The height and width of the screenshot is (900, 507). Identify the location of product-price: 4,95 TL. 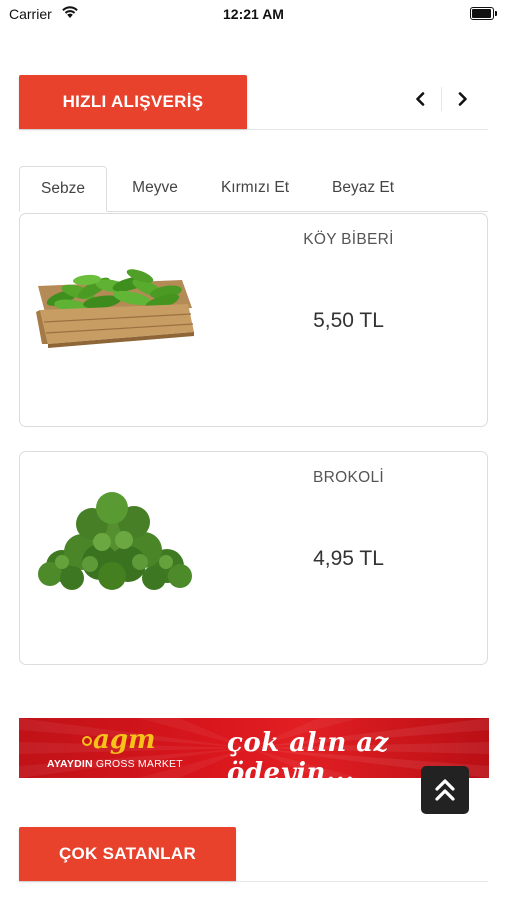
(348, 558).